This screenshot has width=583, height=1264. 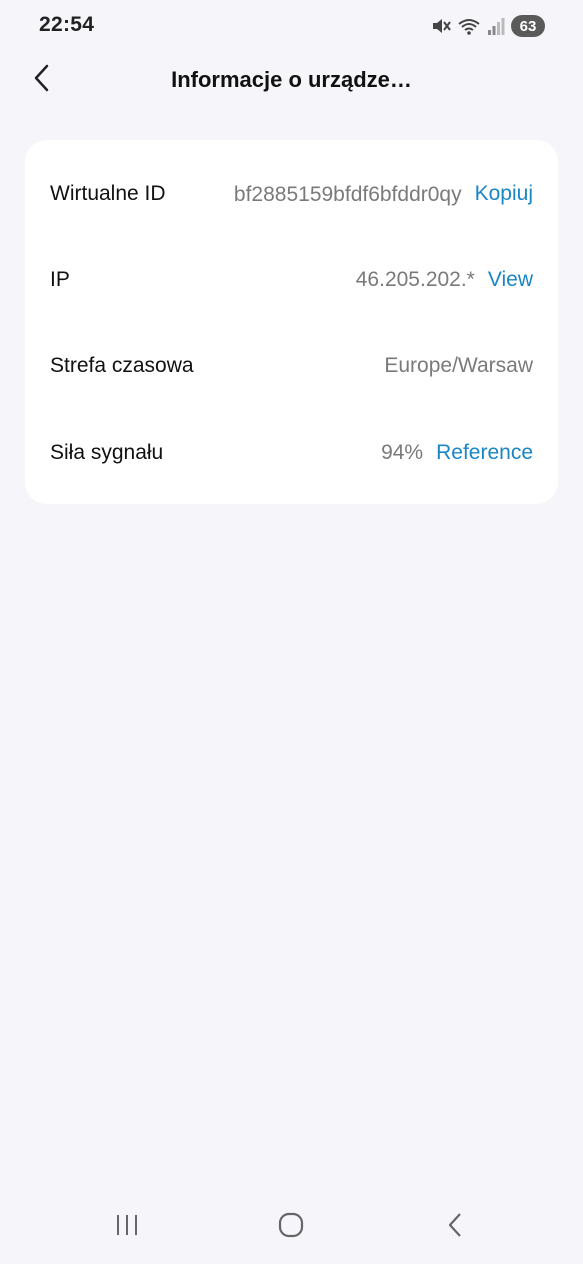 I want to click on system-nav-bar, so click(x=291, y=1227).